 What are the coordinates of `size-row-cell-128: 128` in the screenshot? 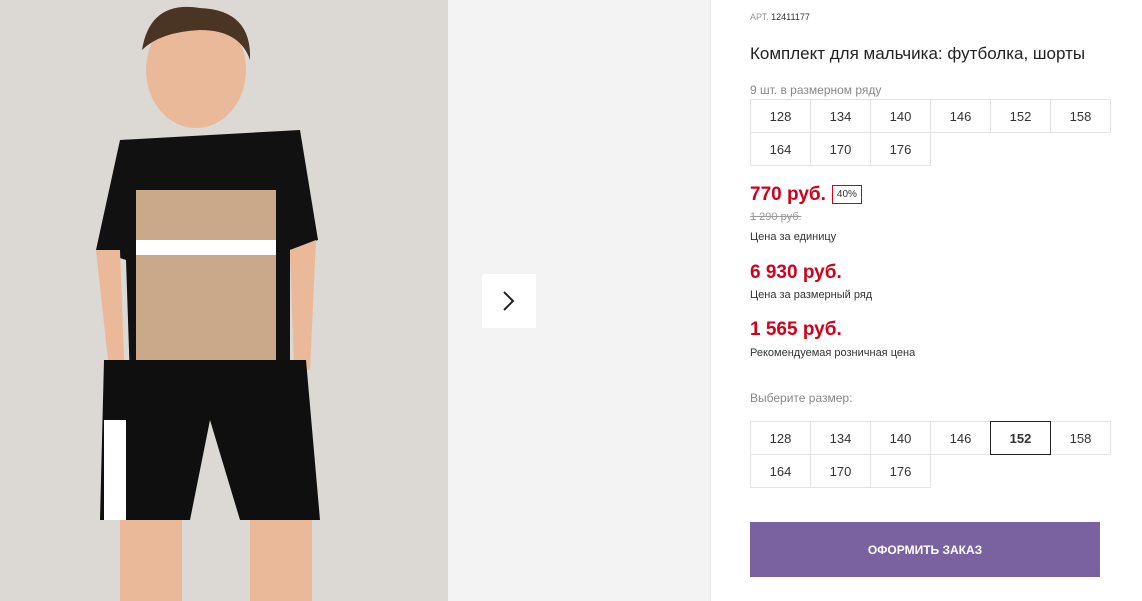 It's located at (780, 116).